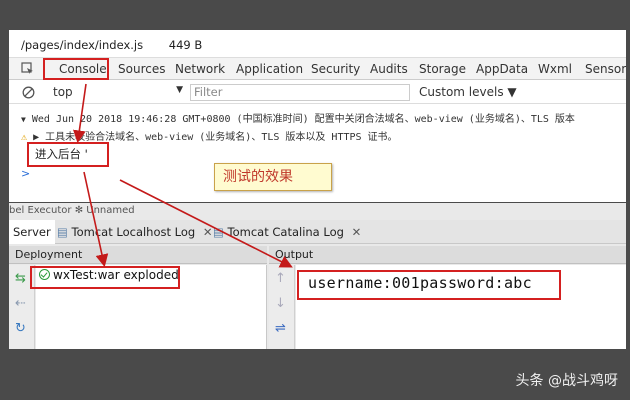 The image size is (630, 400). I want to click on undeploy-icon: ⇠, so click(20, 303).